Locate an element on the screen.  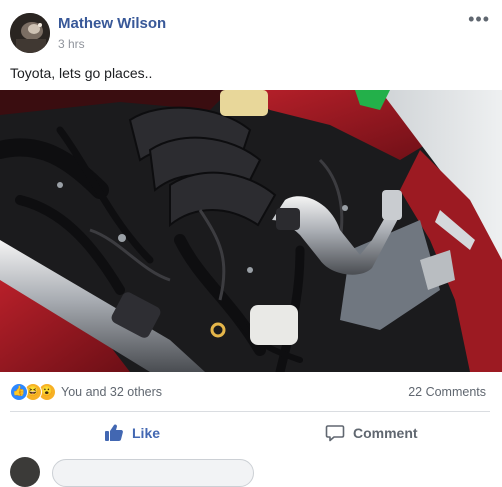
author-name-link: Mathew Wilson is located at coordinates (112, 23).